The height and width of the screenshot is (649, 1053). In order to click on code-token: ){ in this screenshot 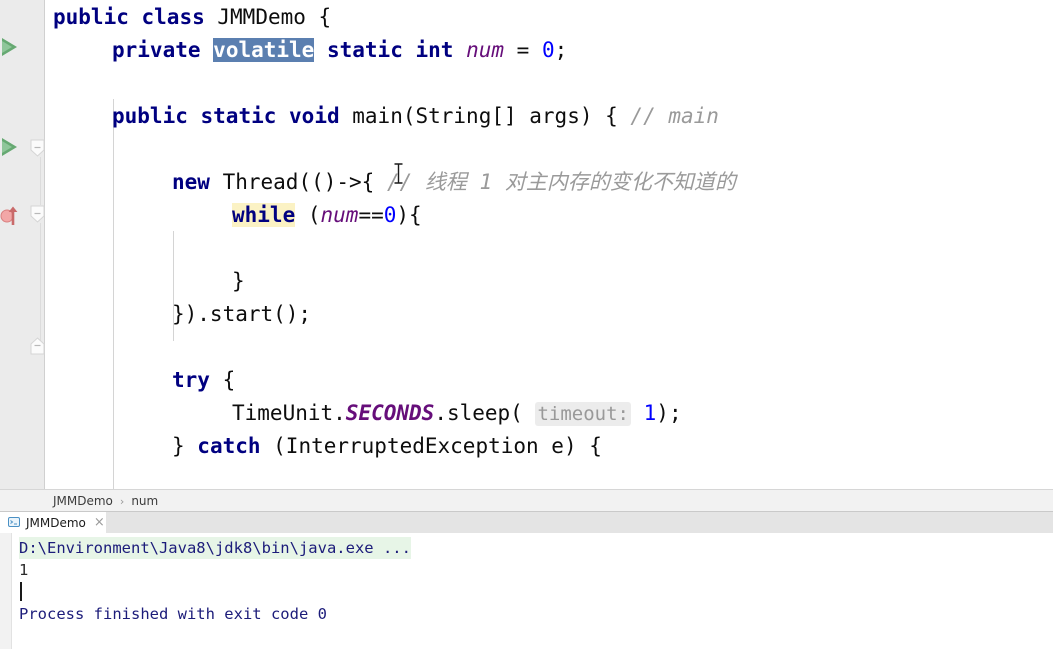, I will do `click(409, 215)`.